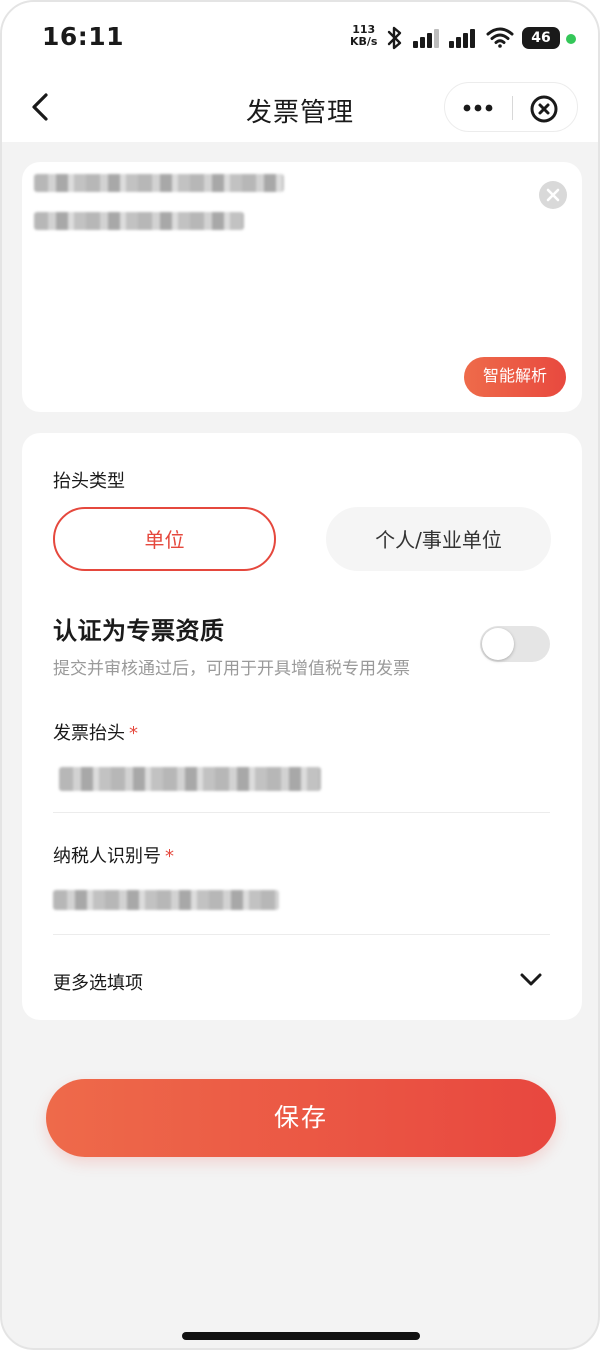 This screenshot has height=1350, width=600. Describe the element at coordinates (301, 902) in the screenshot. I see `taxpayer-id-field` at that location.